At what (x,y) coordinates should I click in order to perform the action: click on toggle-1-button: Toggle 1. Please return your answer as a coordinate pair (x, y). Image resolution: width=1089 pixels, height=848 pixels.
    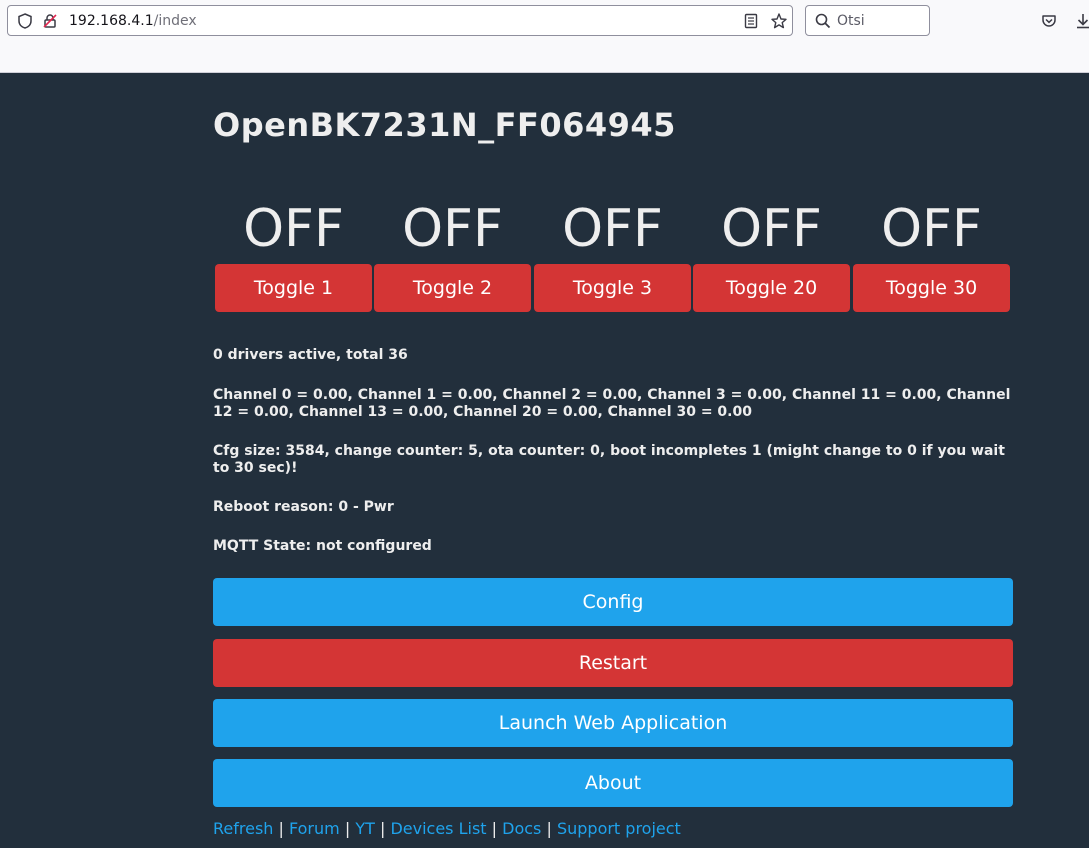
    Looking at the image, I should click on (293, 288).